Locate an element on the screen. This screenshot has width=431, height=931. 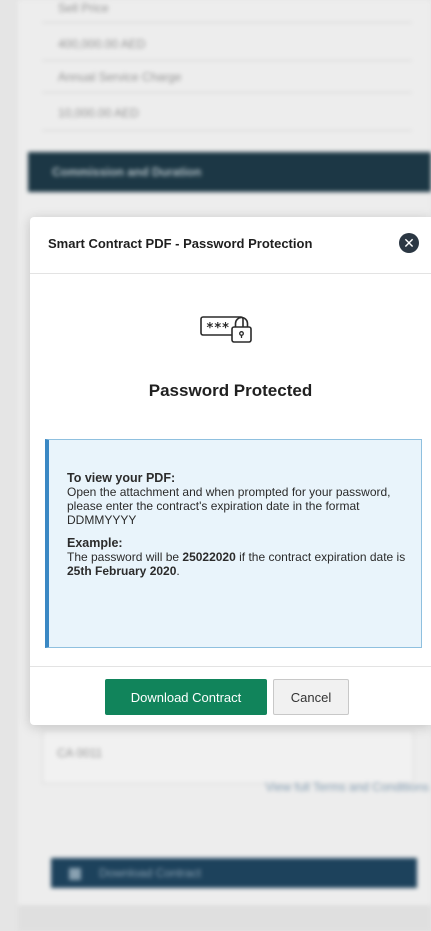
example-middle: if the contract expiration date is is located at coordinates (320, 557).